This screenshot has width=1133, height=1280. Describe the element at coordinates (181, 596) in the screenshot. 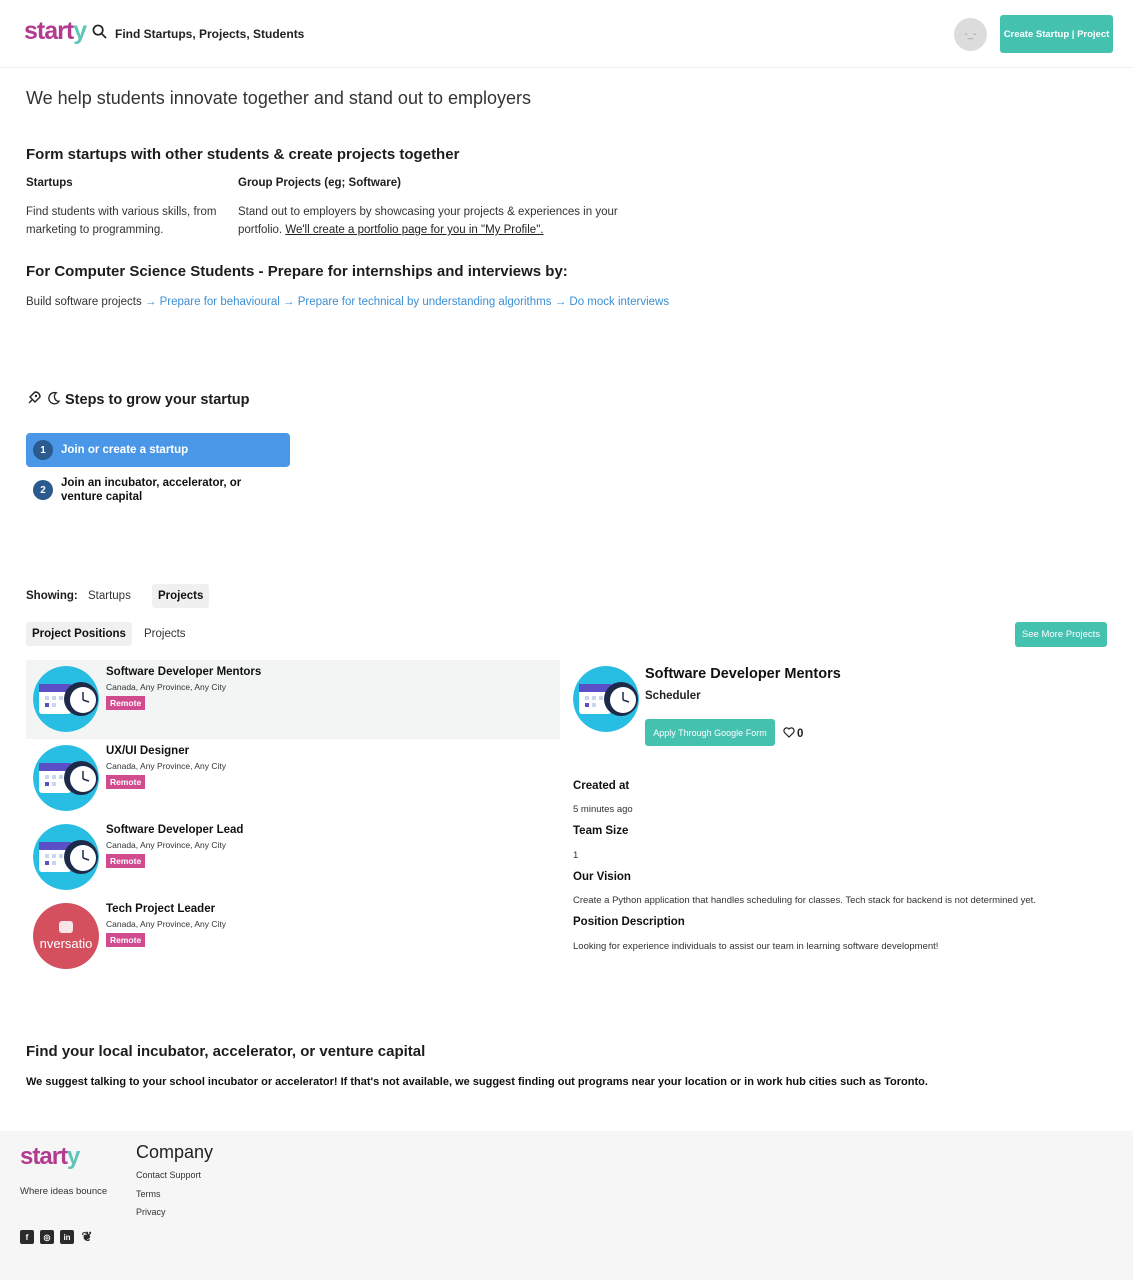

I see `tab-projects: Projects` at that location.